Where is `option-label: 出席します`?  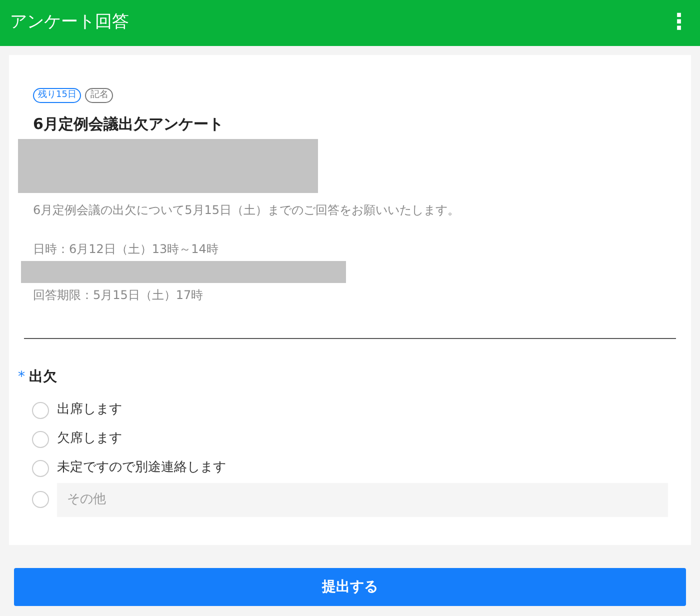 option-label: 出席します is located at coordinates (89, 410).